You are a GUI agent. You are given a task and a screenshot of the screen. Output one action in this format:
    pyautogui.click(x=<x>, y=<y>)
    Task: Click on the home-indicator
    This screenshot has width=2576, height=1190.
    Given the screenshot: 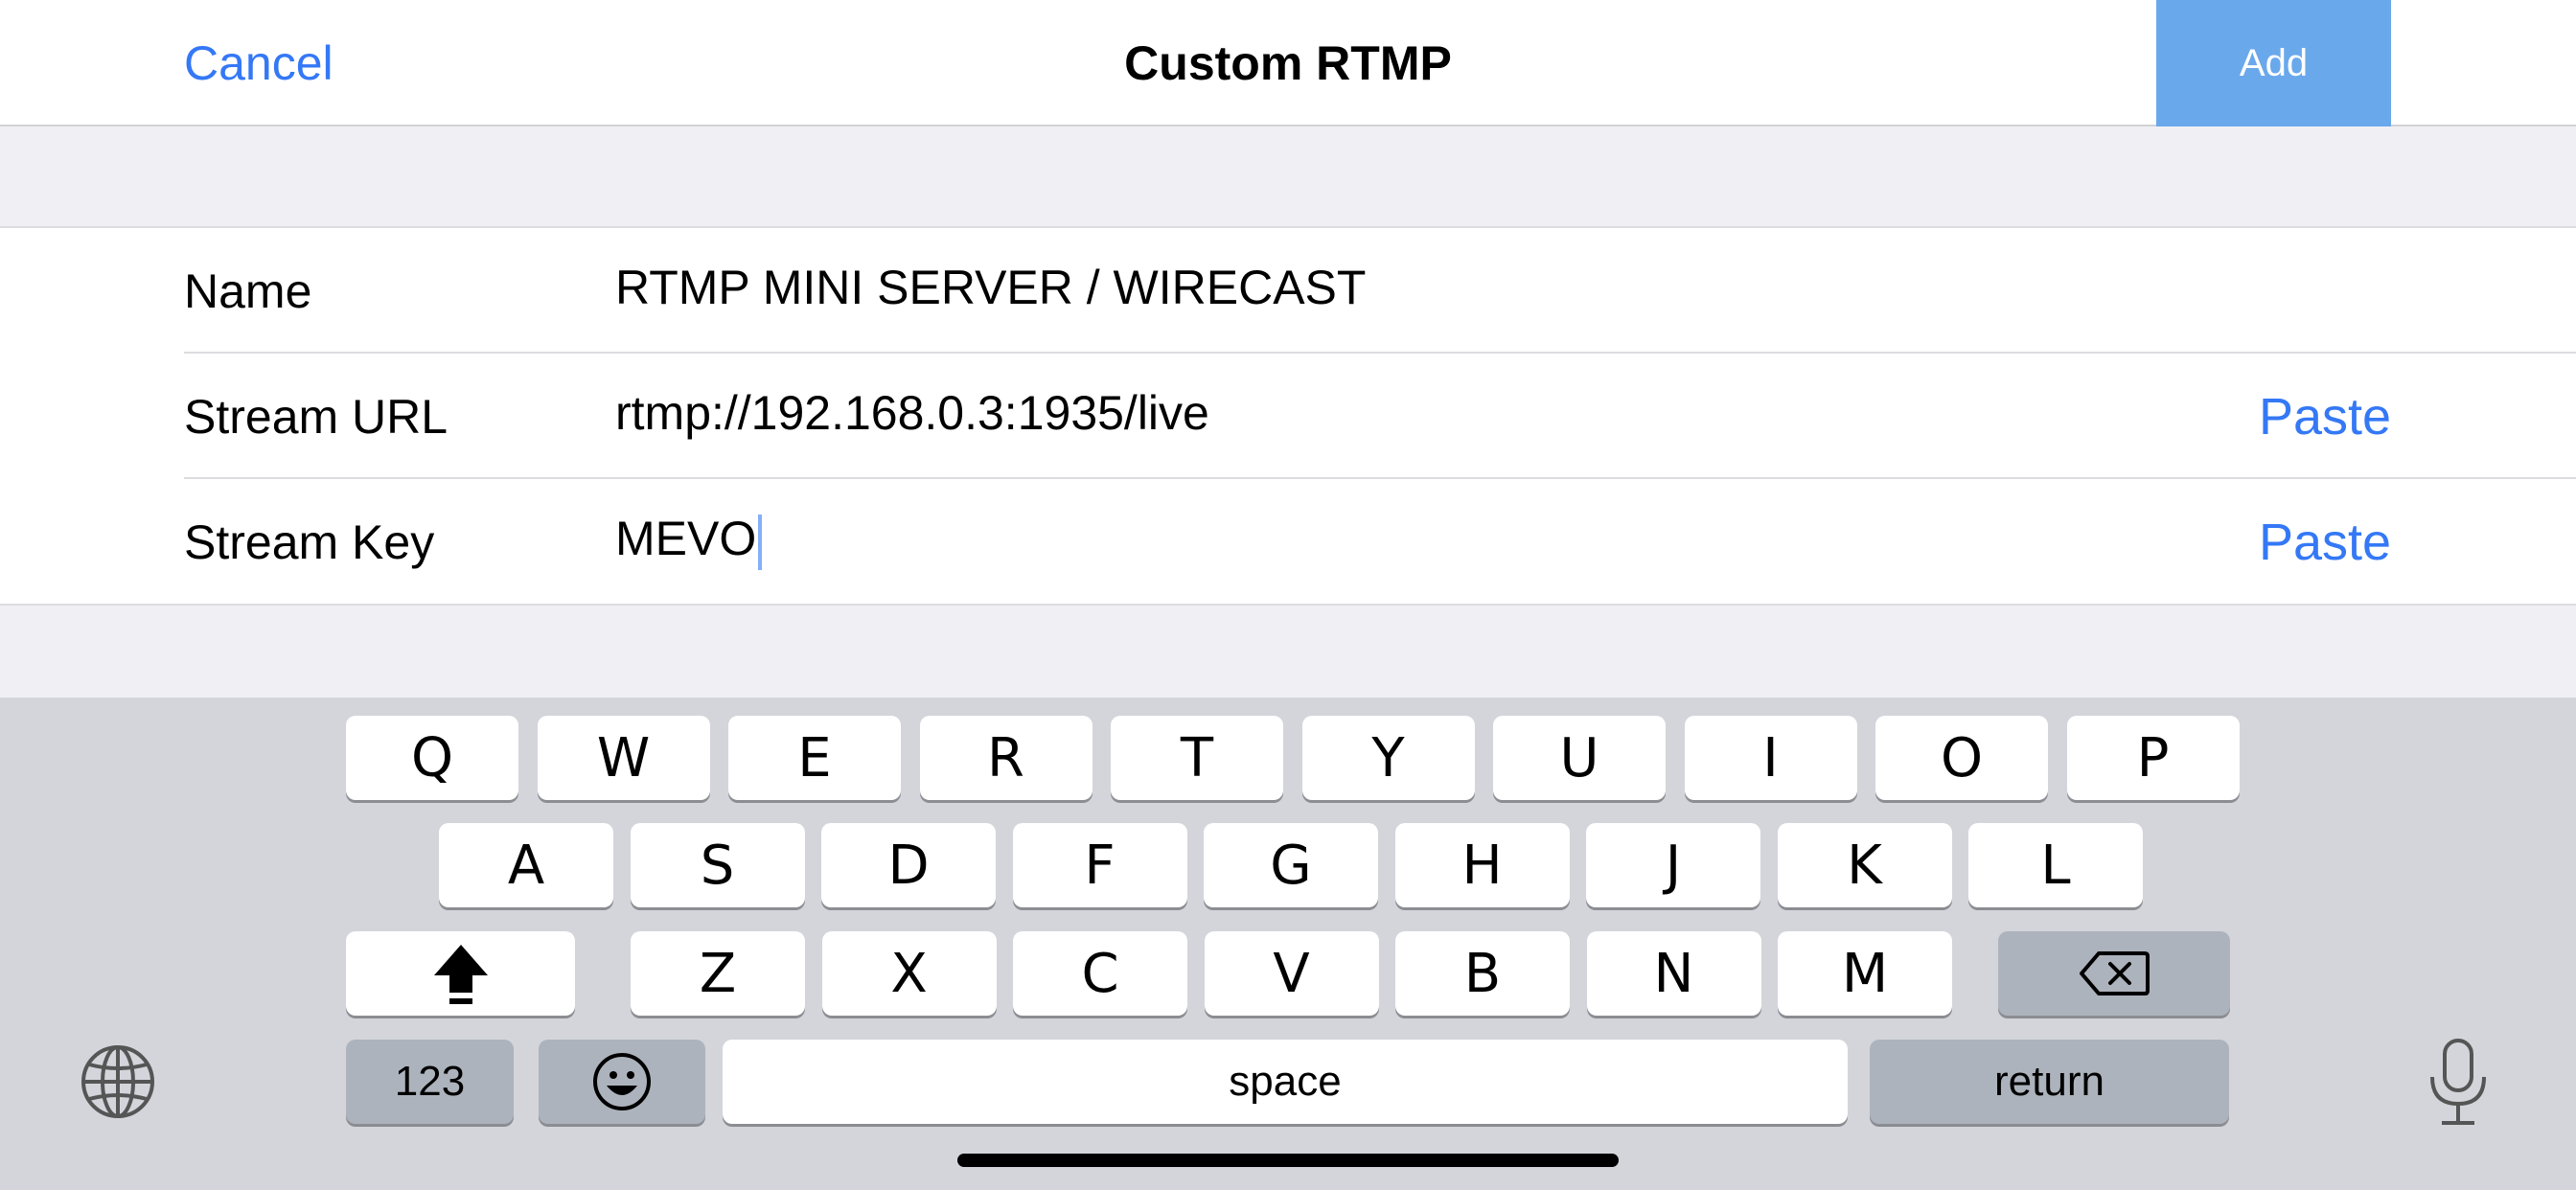 What is the action you would take?
    pyautogui.click(x=1288, y=1161)
    